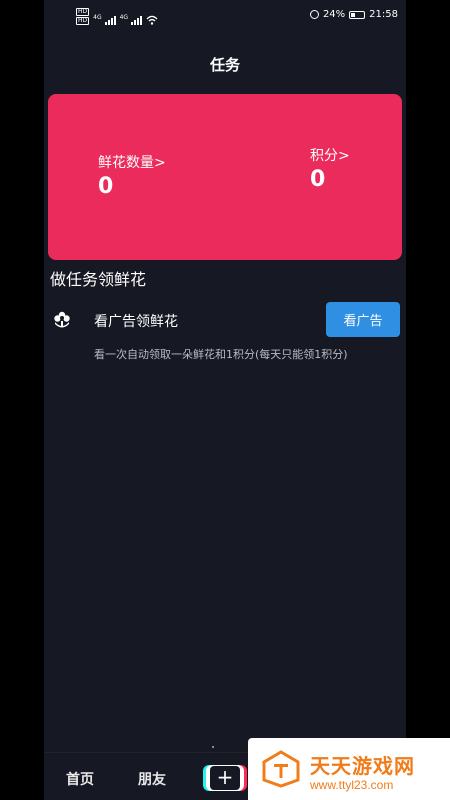 Image resolution: width=450 pixels, height=800 pixels. I want to click on points-value: 0, so click(318, 179).